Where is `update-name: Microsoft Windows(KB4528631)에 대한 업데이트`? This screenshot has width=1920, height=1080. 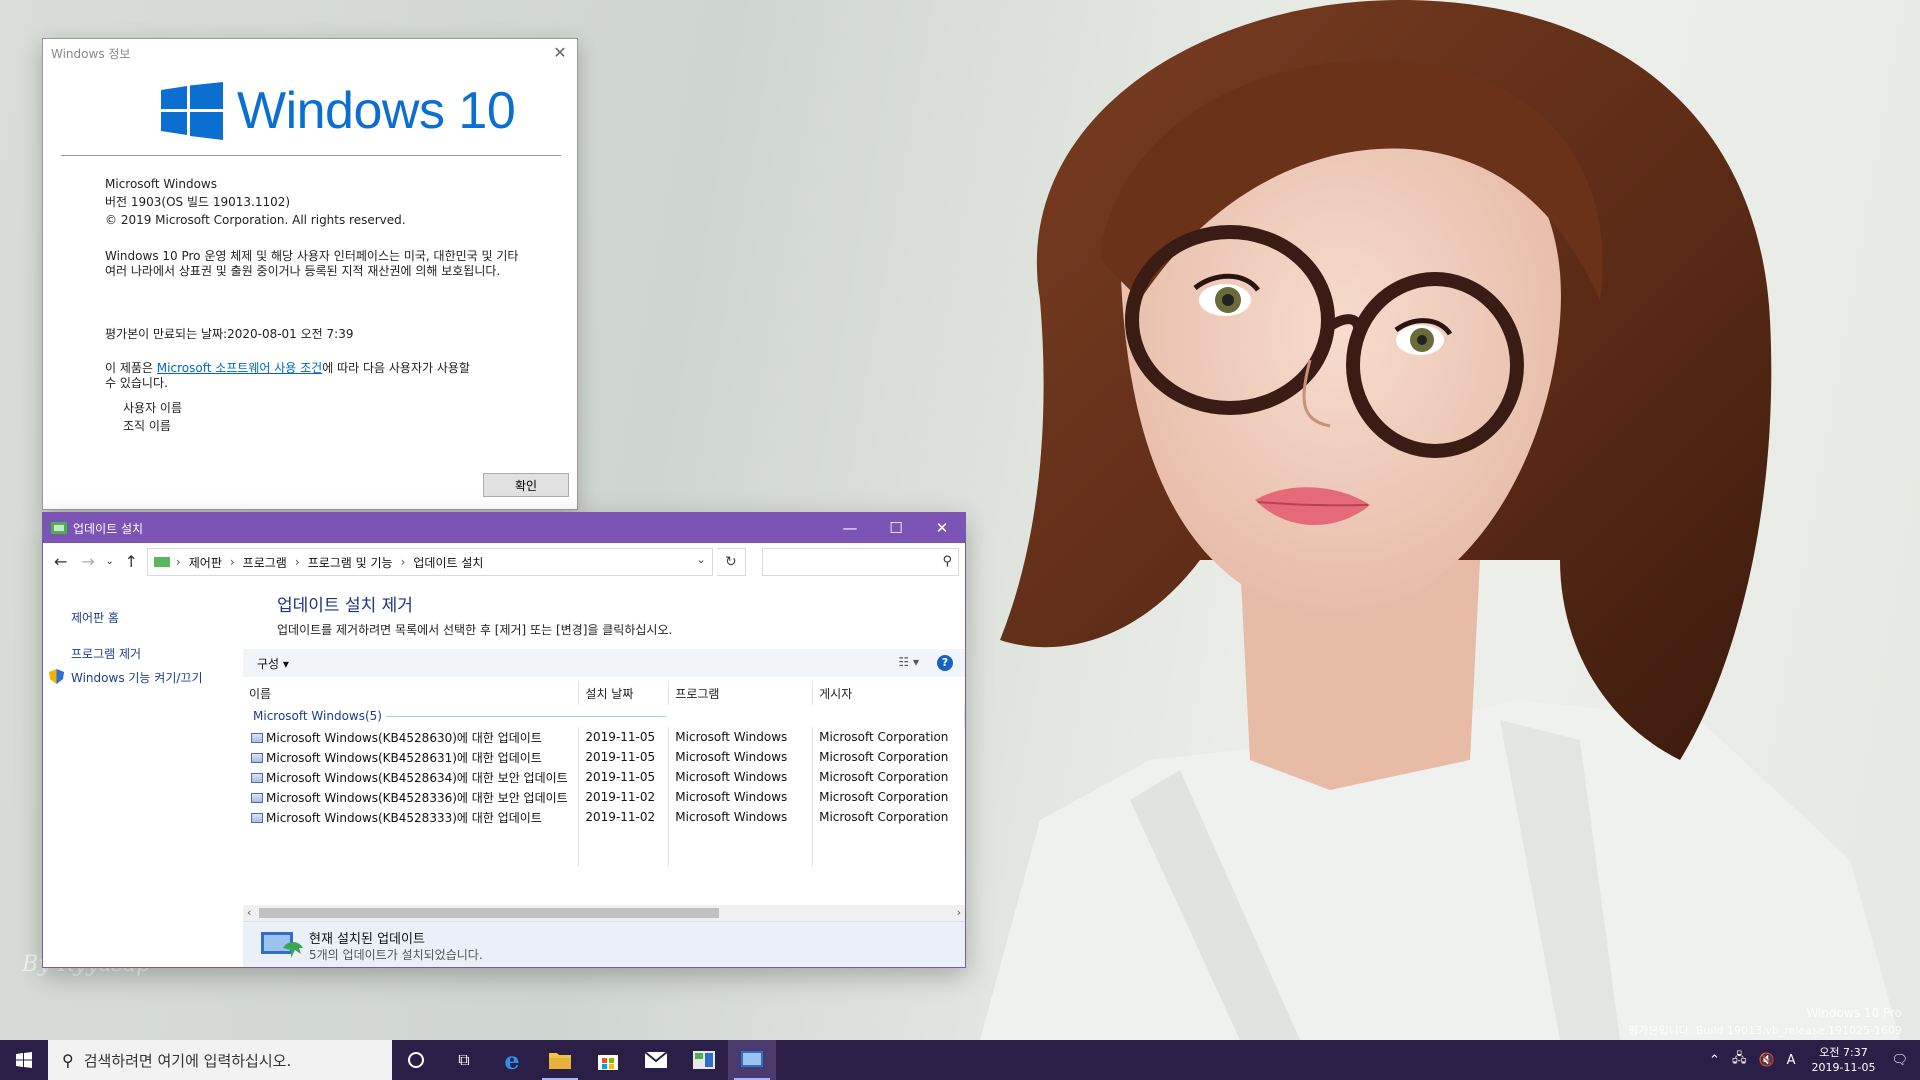
update-name: Microsoft Windows(KB4528631)에 대한 업데이트 is located at coordinates (404, 757).